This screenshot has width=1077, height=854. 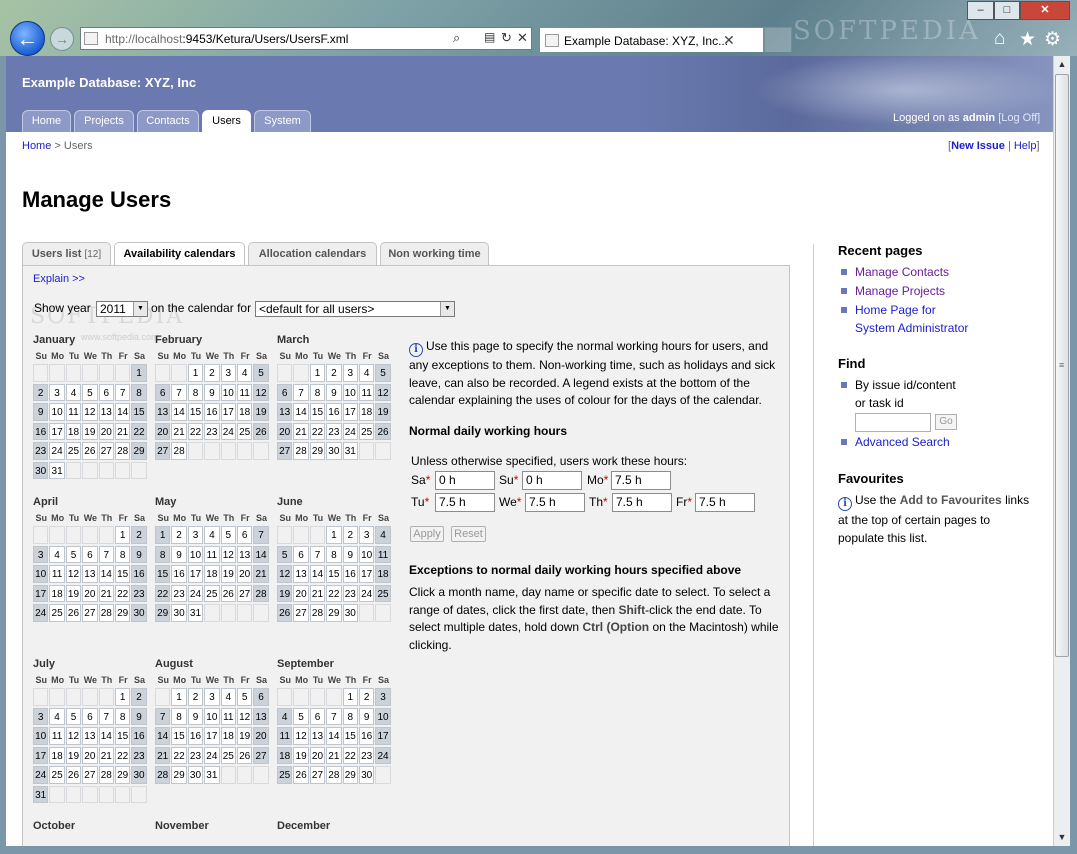 What do you see at coordinates (139, 373) in the screenshot?
I see `calendar-day: 1` at bounding box center [139, 373].